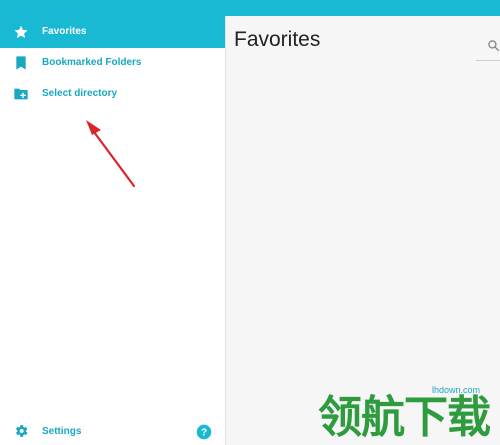  Describe the element at coordinates (21, 94) in the screenshot. I see `folder-add-icon` at that location.